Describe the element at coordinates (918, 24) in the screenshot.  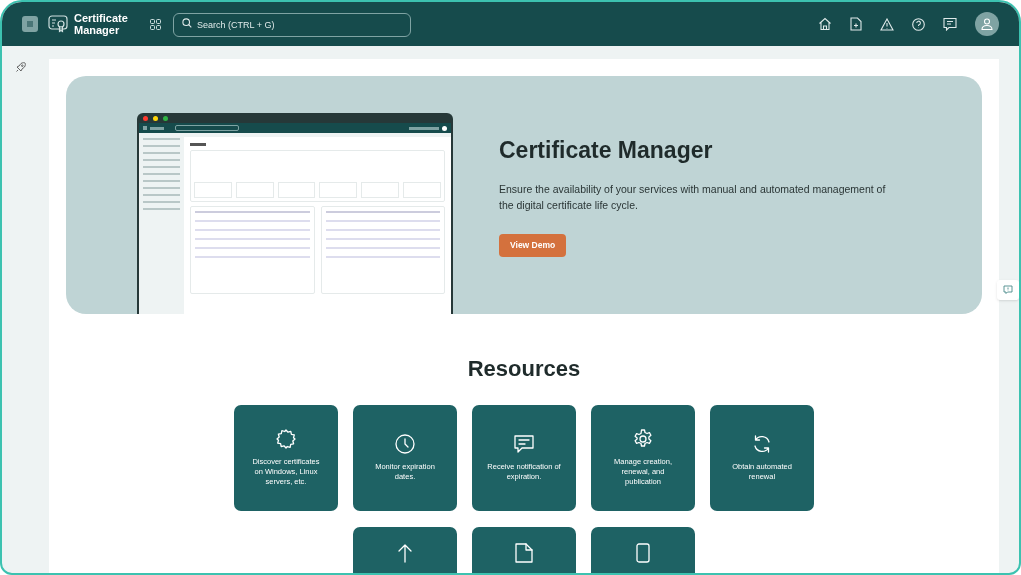
I see `help-icon` at that location.